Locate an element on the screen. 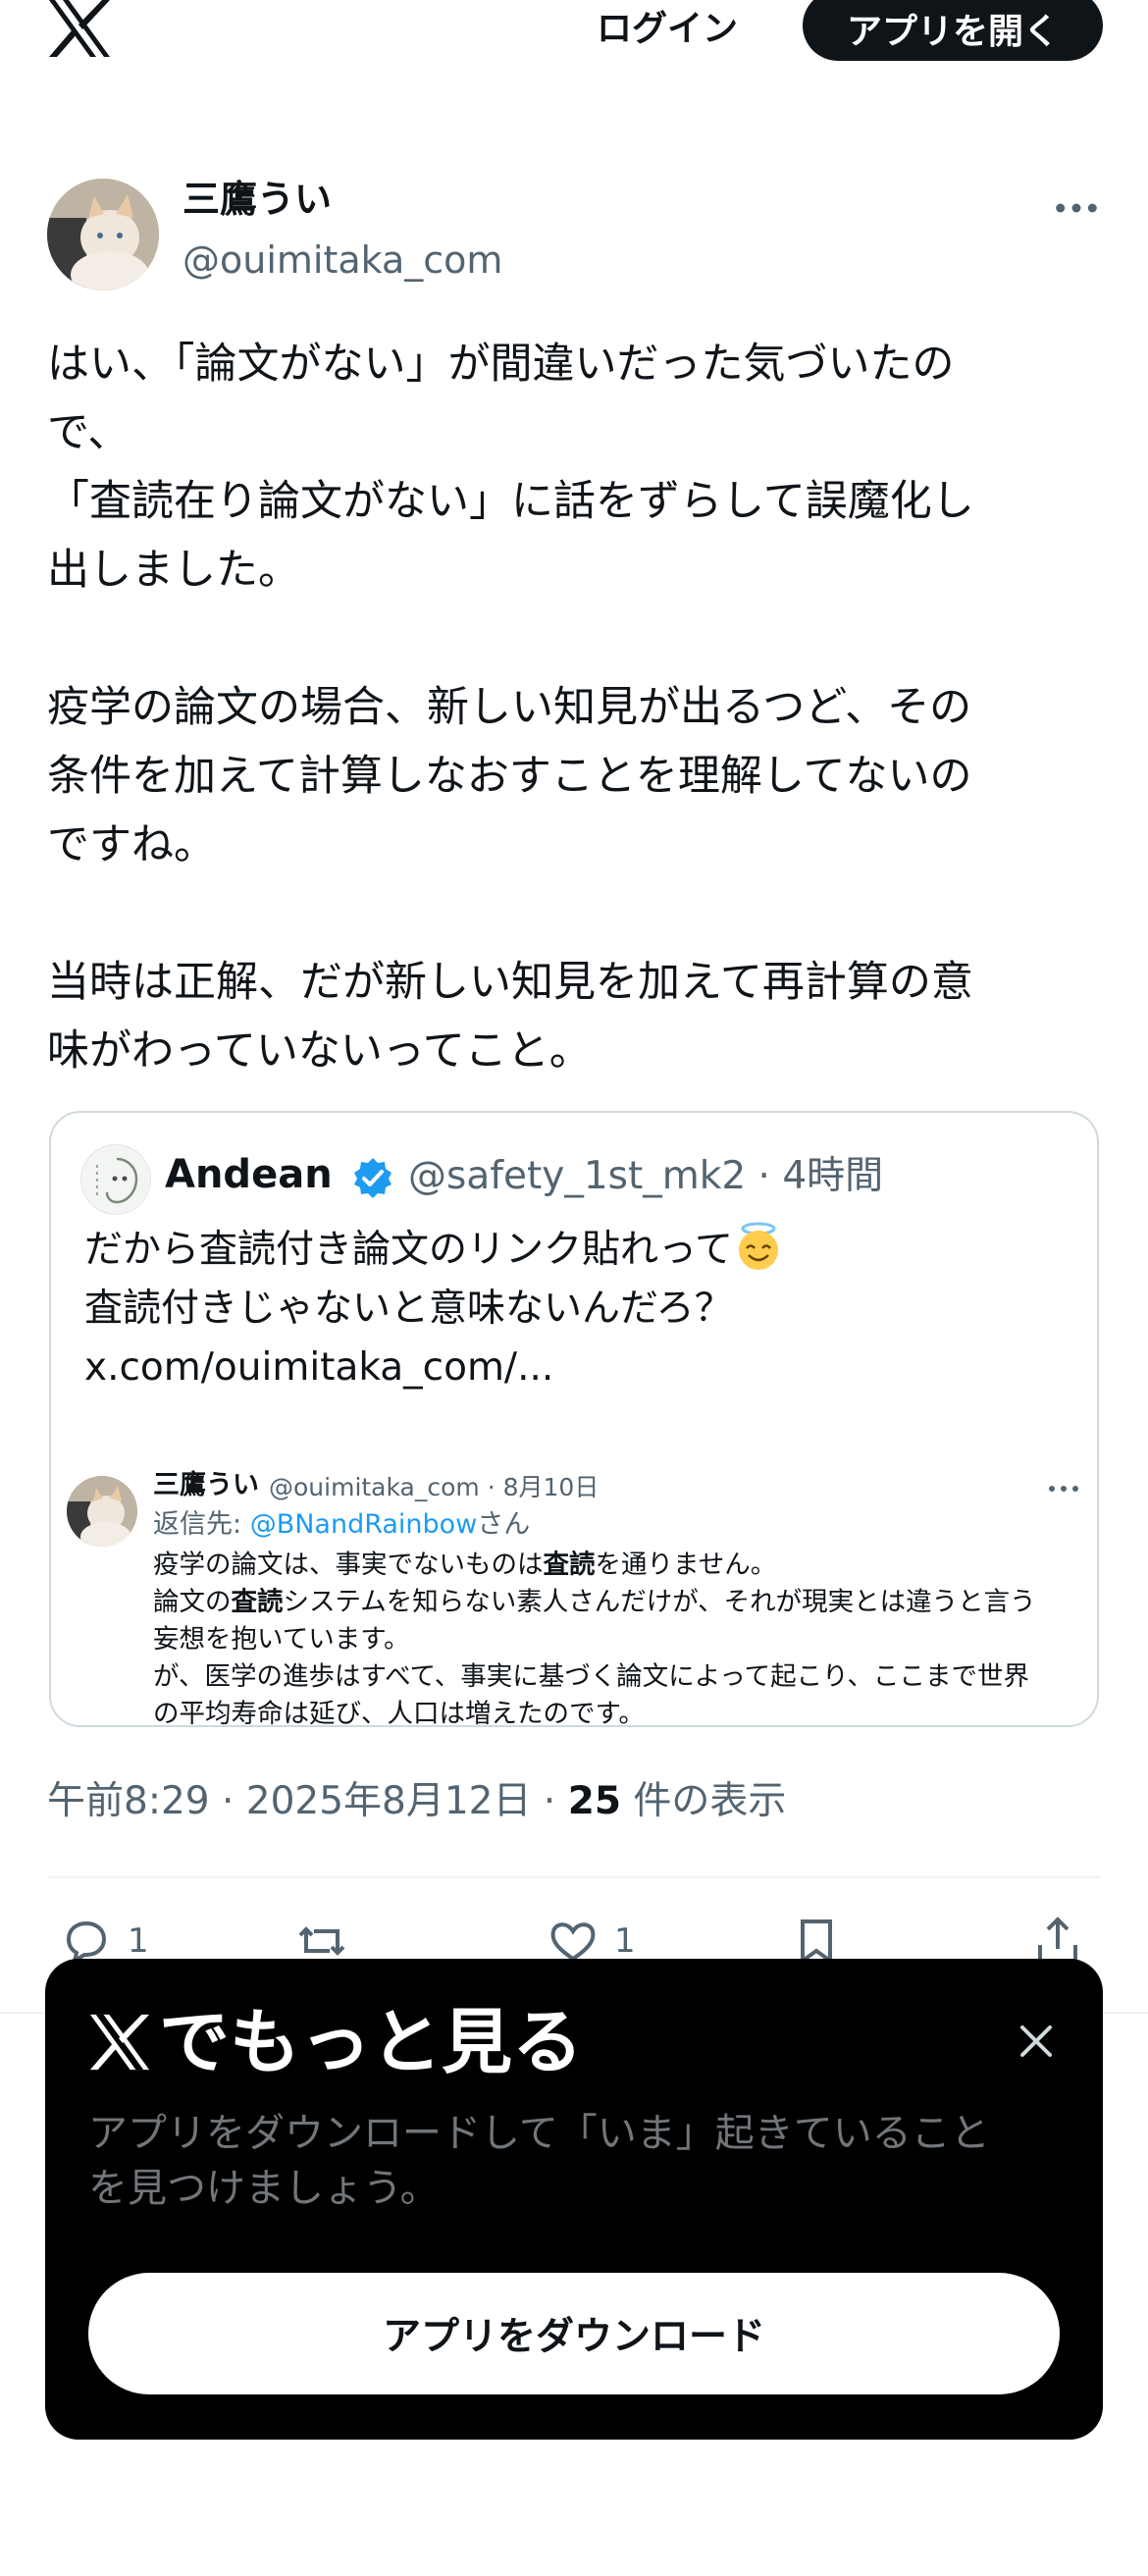  embedded-line: 疫学の論文は、事実でないものは査読を通りません。 is located at coordinates (465, 1565).